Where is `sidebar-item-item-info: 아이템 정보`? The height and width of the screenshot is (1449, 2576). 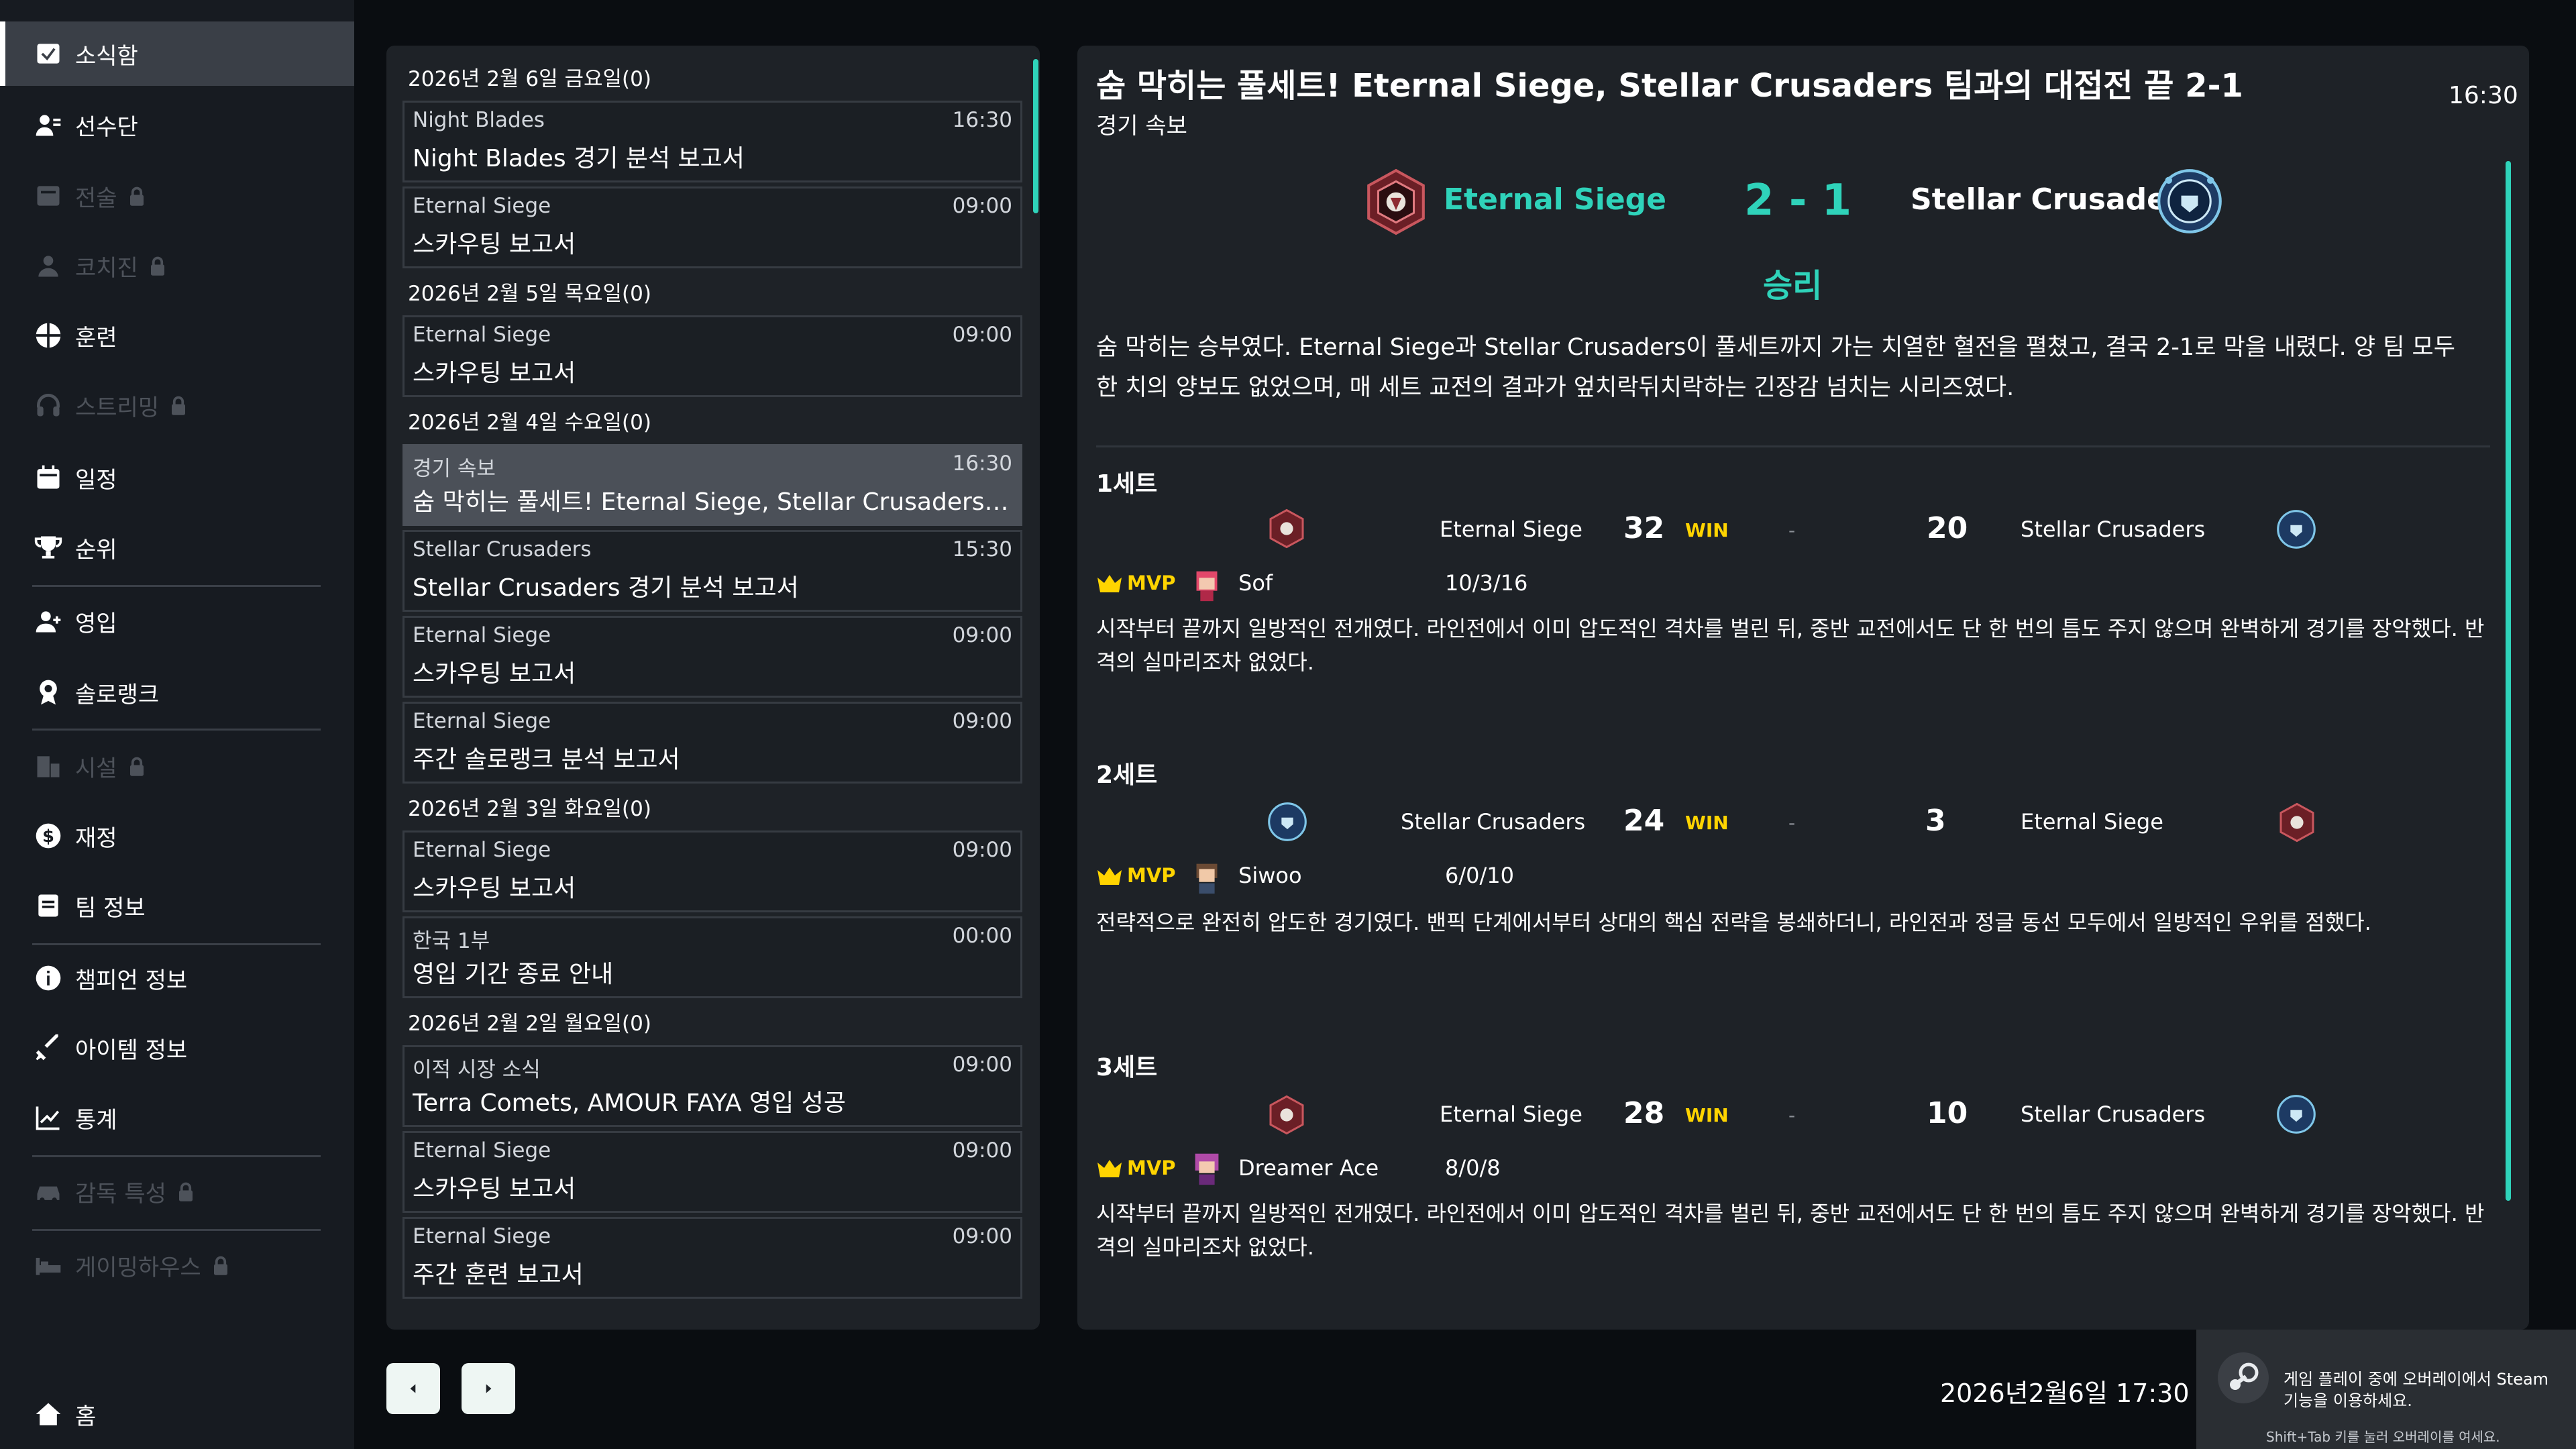
sidebar-item-item-info: 아이템 정보 is located at coordinates (177, 1048).